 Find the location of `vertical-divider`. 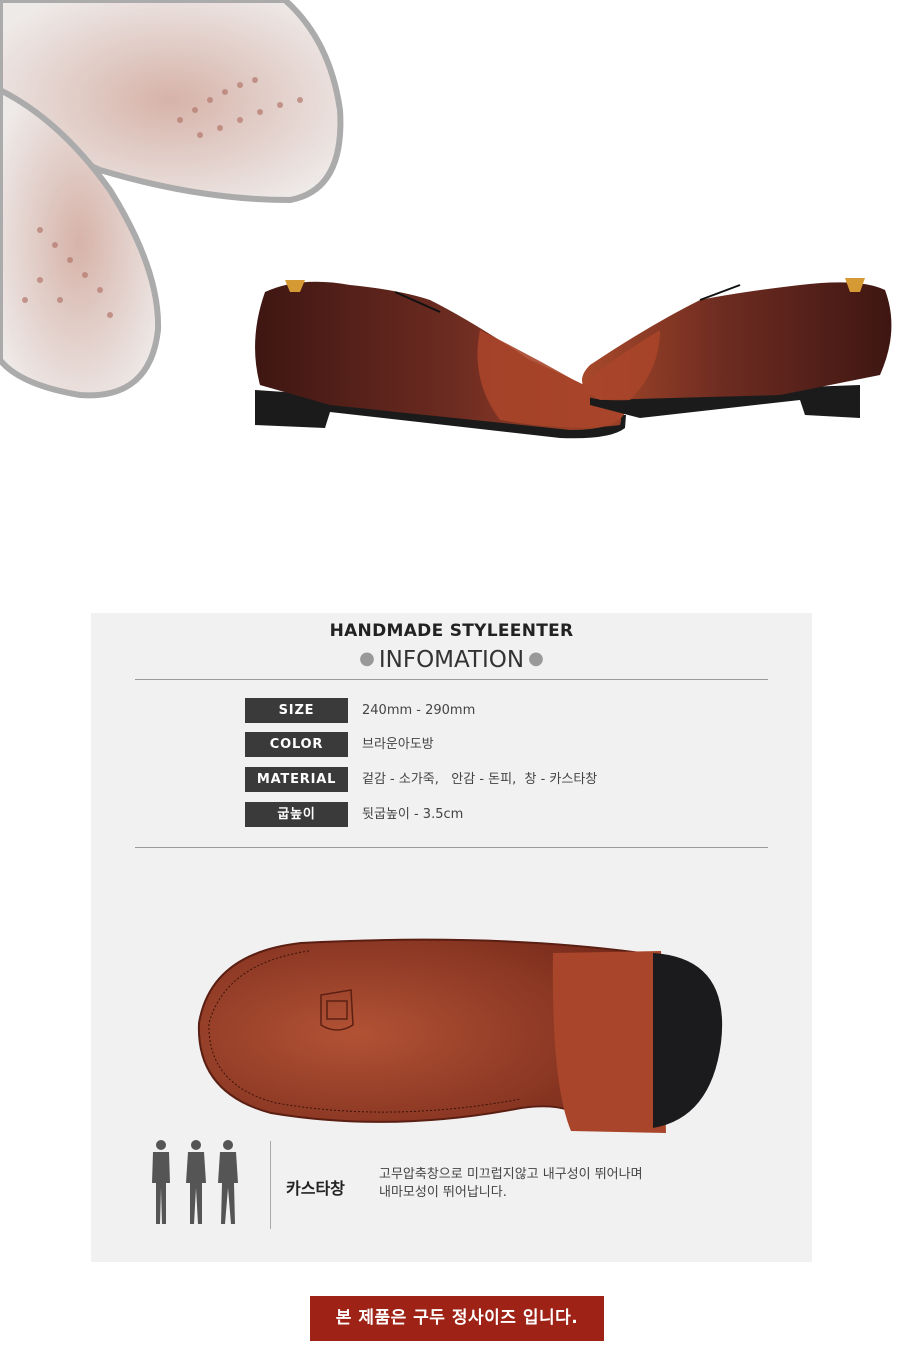

vertical-divider is located at coordinates (270, 1185).